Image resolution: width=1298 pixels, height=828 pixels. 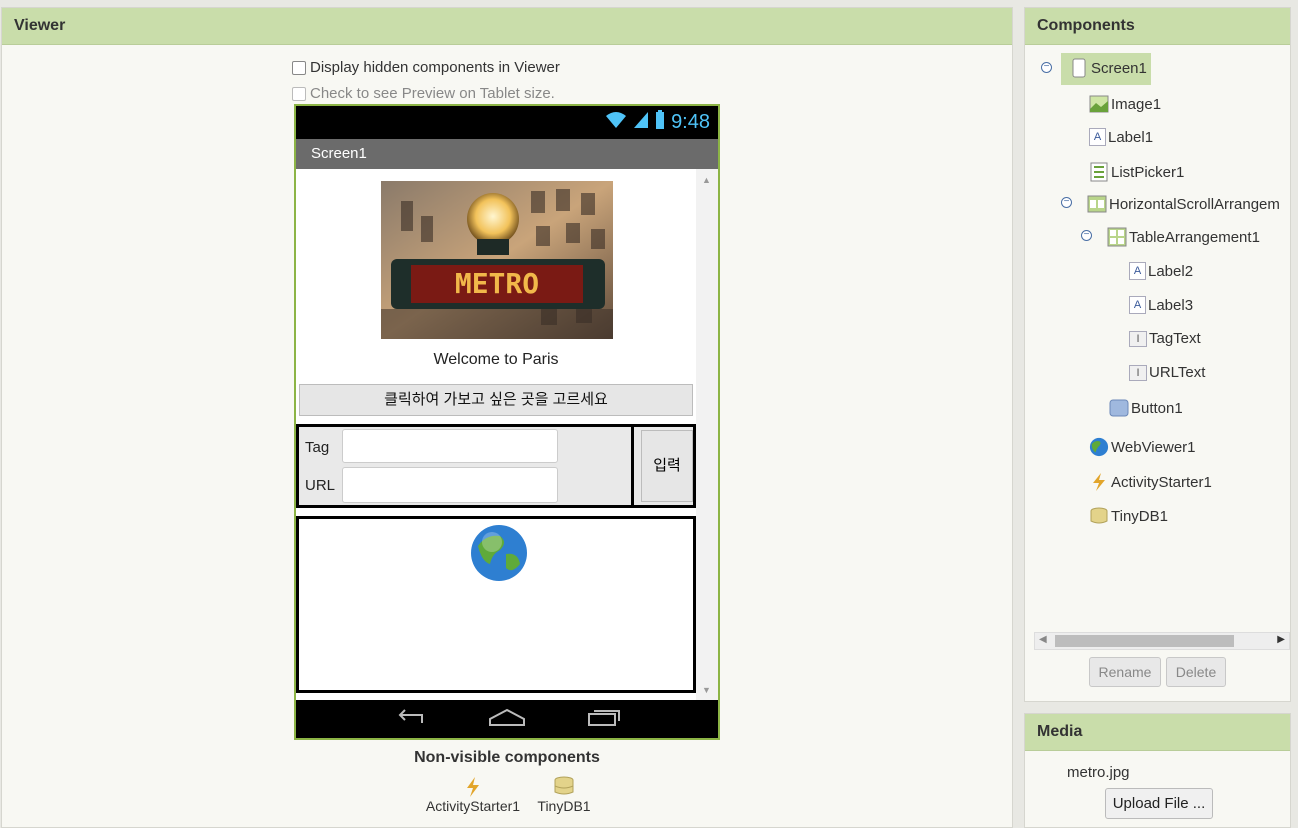 What do you see at coordinates (1139, 516) in the screenshot?
I see `tree-item-label: TinyDB1` at bounding box center [1139, 516].